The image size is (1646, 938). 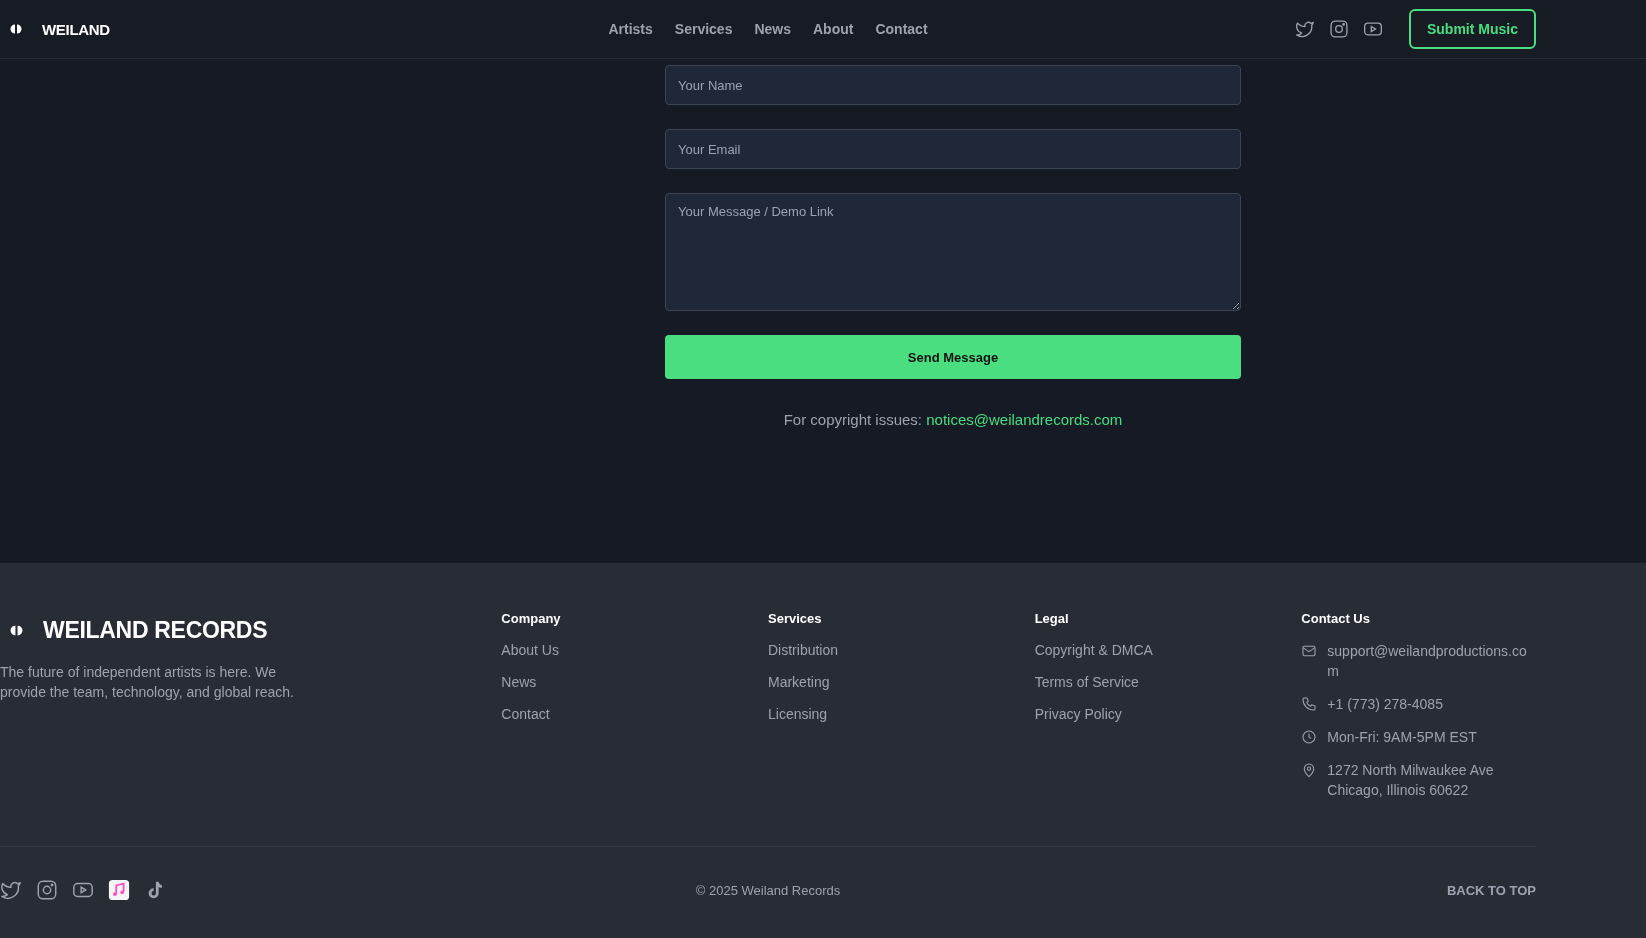 I want to click on envelope-icon, so click(x=1309, y=651).